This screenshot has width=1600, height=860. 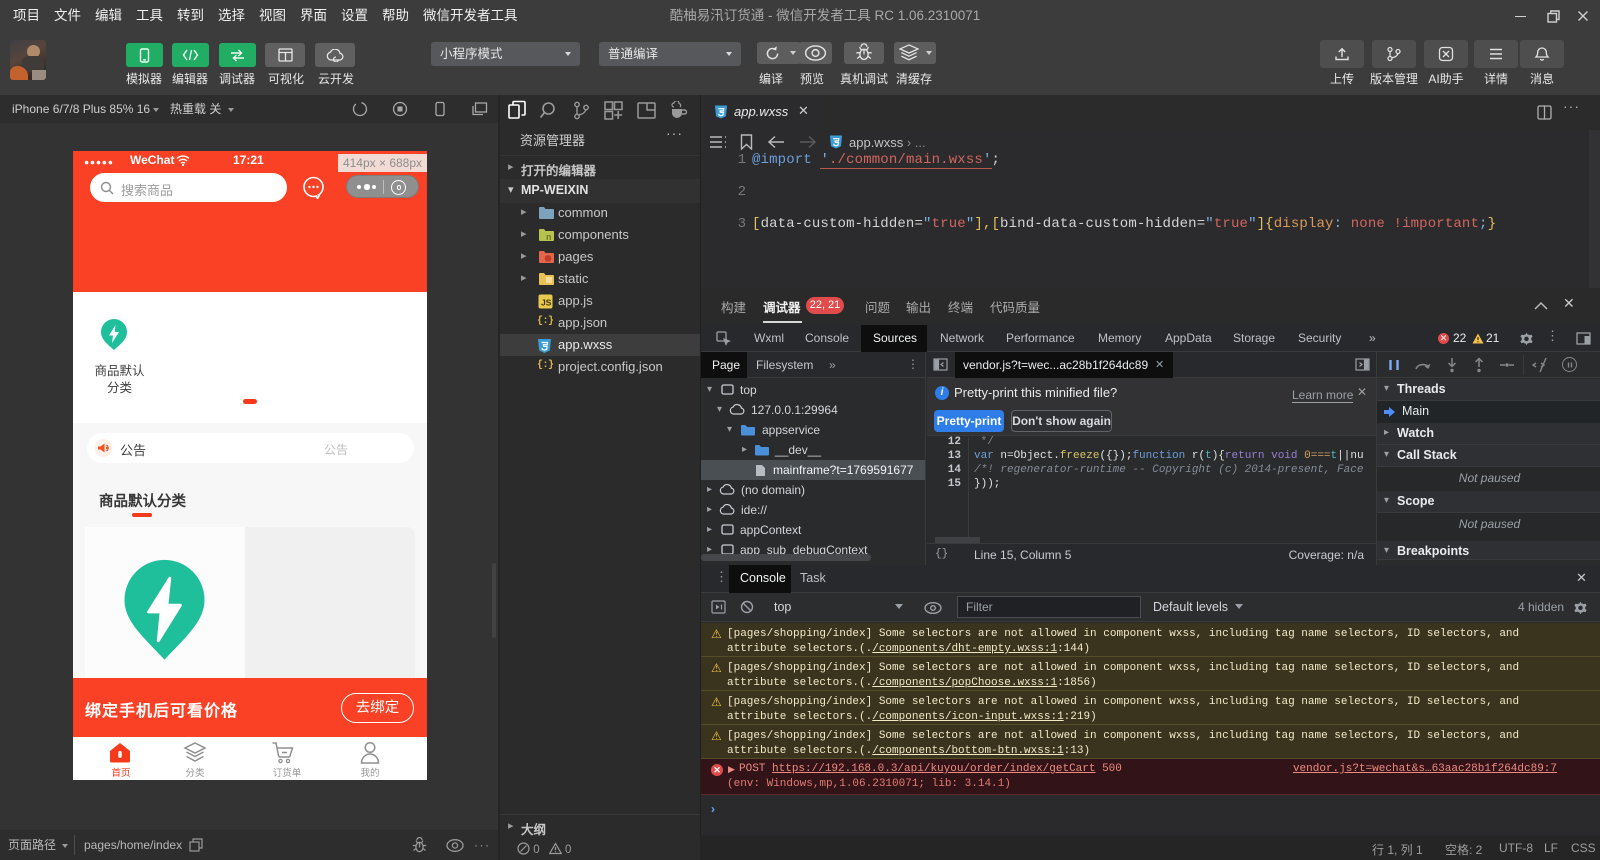 I want to click on svg-text: JS, so click(x=546, y=303).